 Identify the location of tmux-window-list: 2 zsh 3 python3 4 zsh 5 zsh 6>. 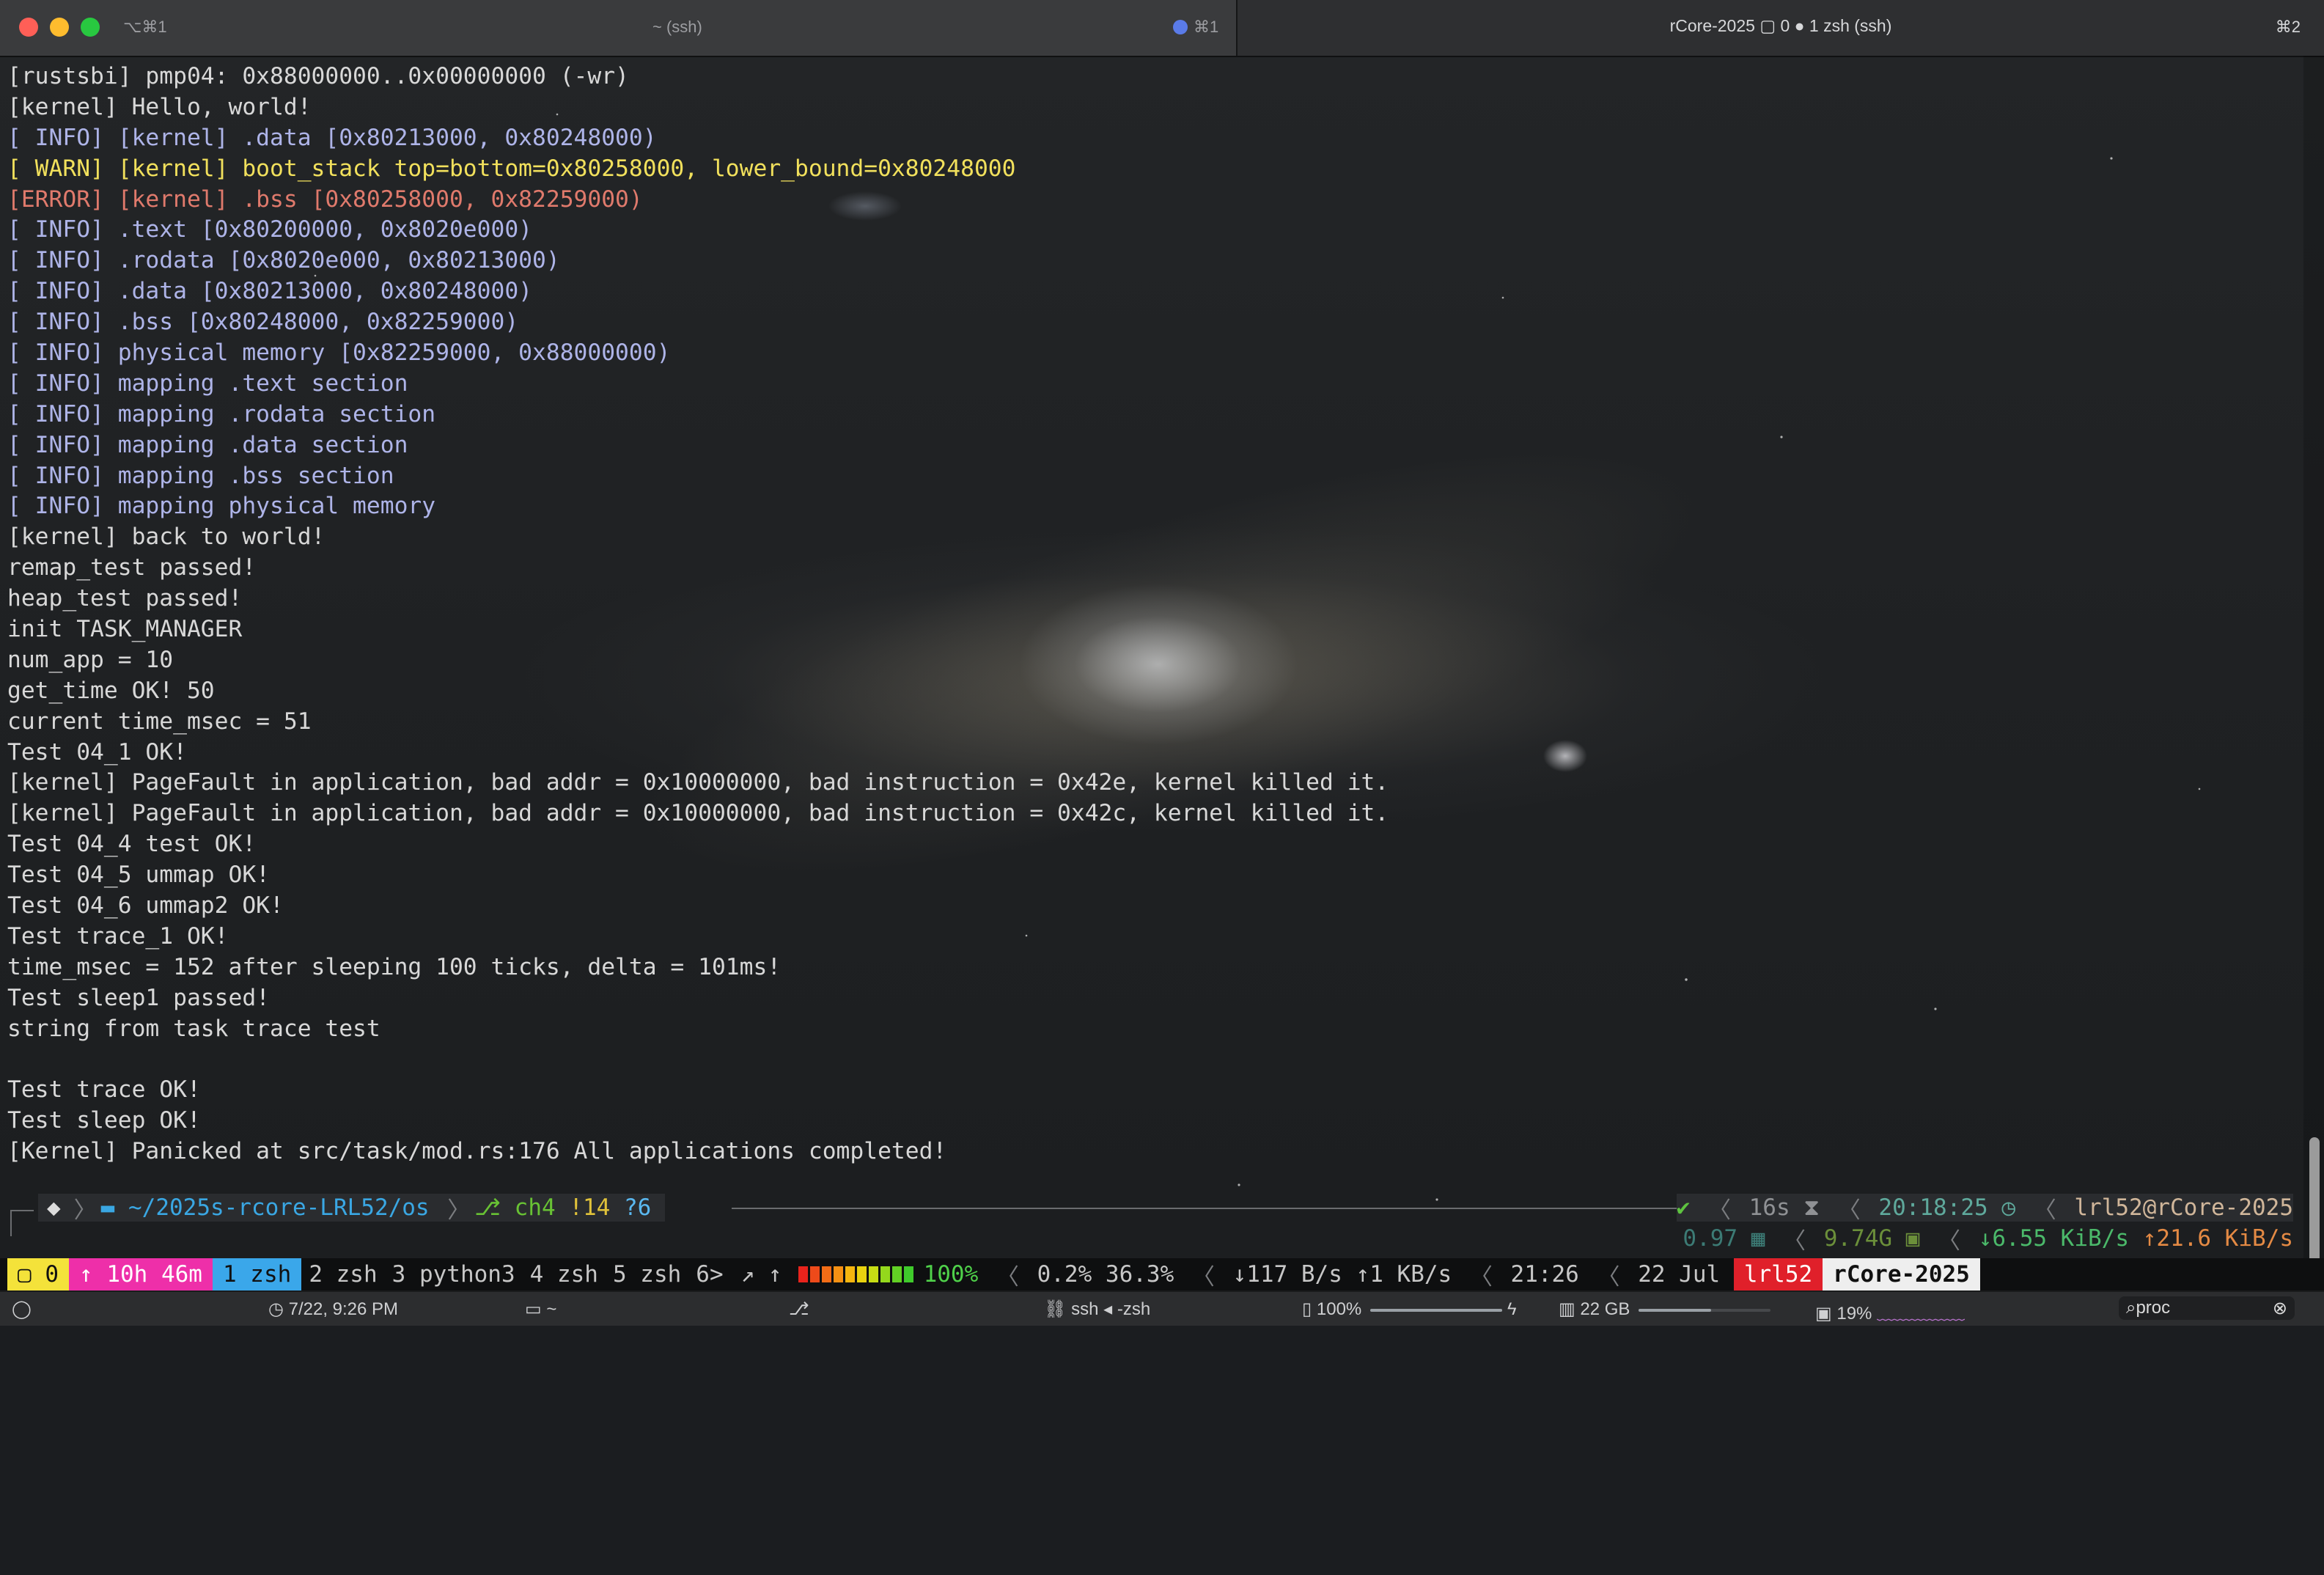
(515, 1274).